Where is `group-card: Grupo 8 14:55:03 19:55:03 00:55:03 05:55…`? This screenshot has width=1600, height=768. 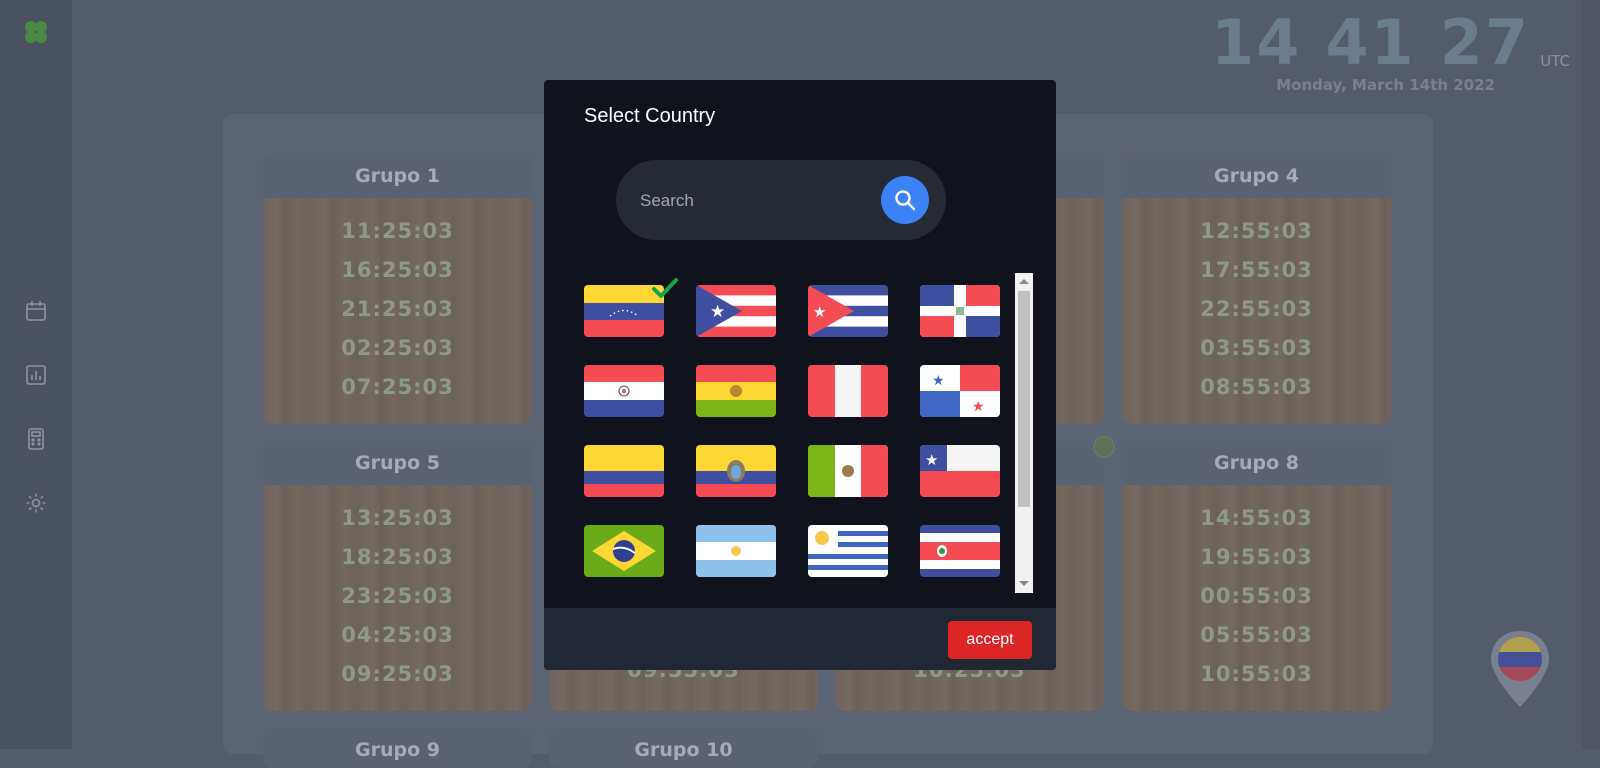 group-card: Grupo 8 14:55:03 19:55:03 00:55:03 05:55… is located at coordinates (1256, 576).